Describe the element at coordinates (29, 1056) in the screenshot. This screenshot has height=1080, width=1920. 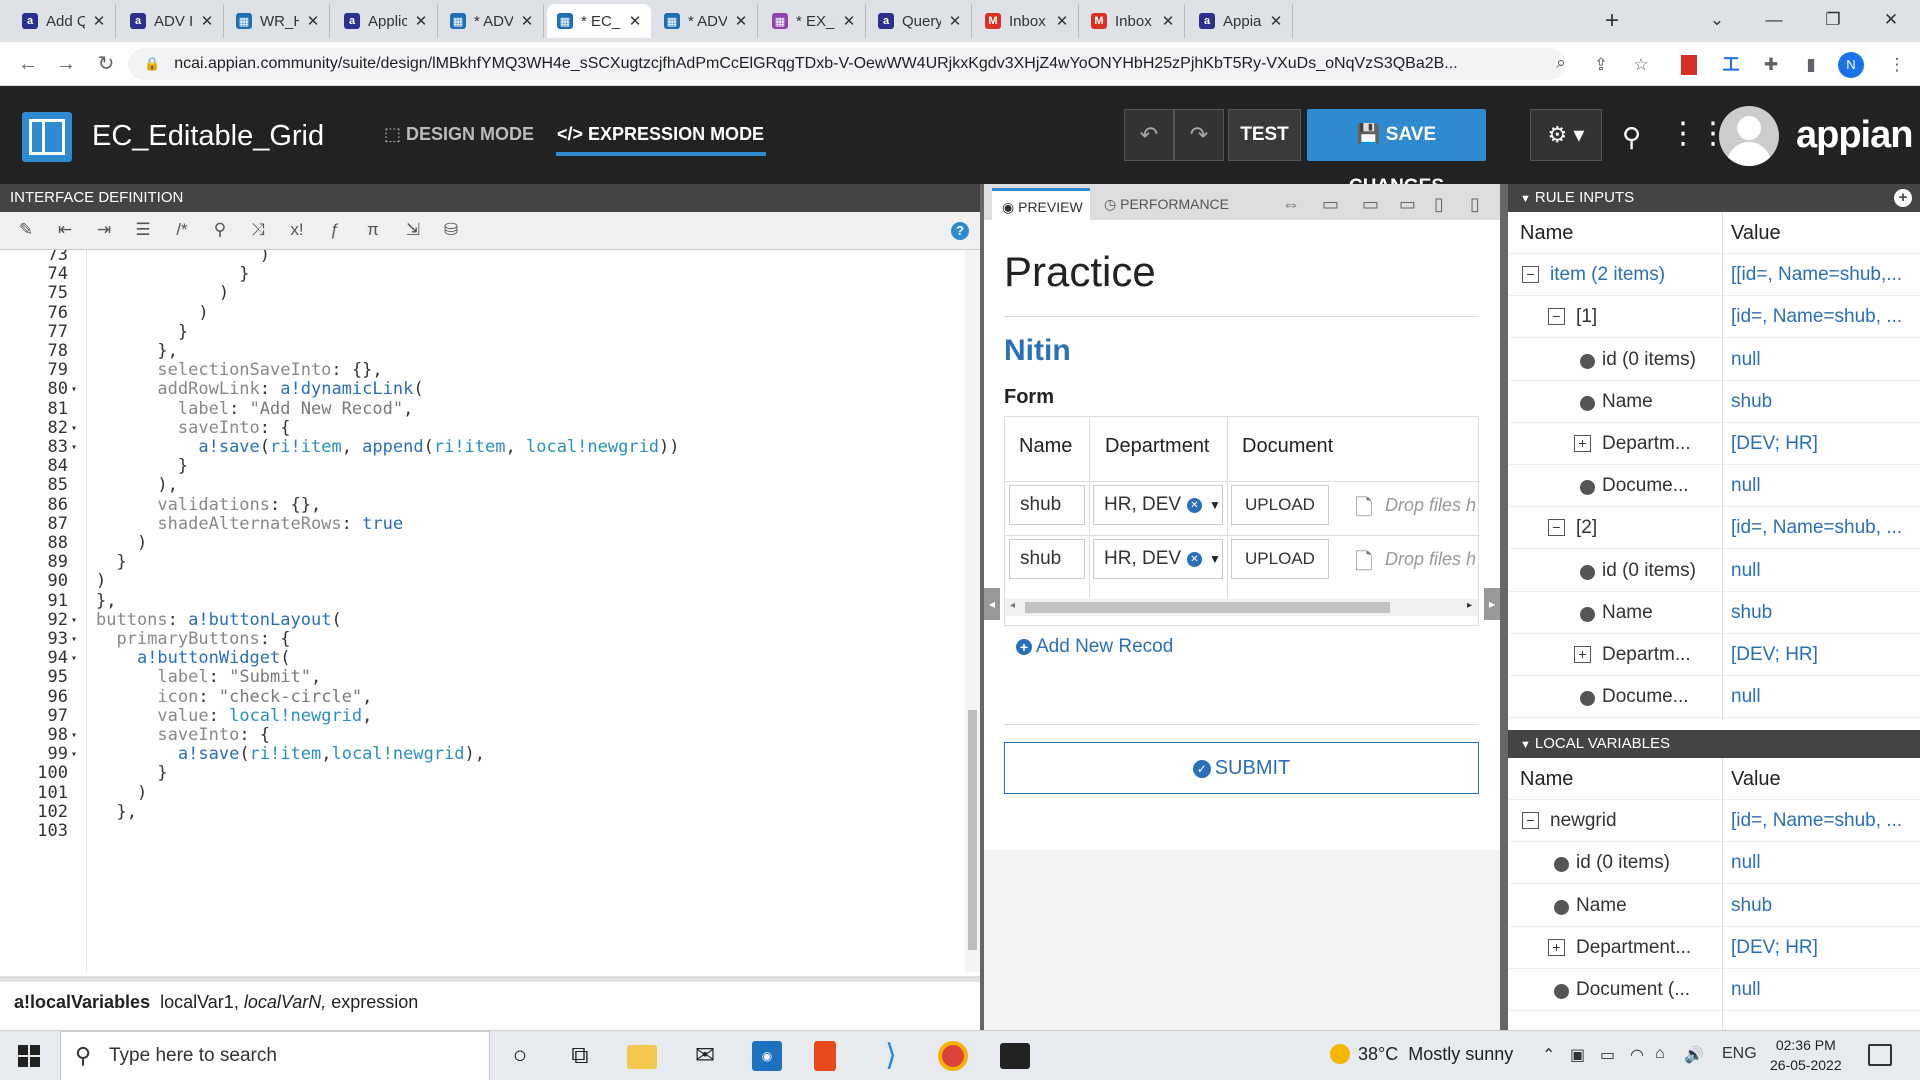
I see `windows-start-icon` at that location.